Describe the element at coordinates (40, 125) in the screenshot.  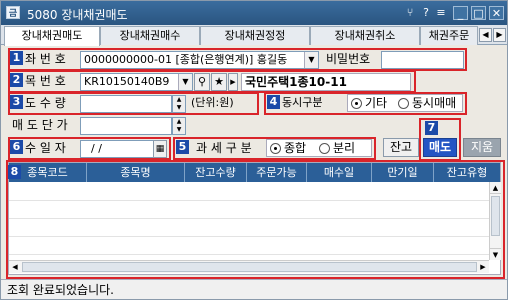
I see `price-label: 매 도 단 가` at that location.